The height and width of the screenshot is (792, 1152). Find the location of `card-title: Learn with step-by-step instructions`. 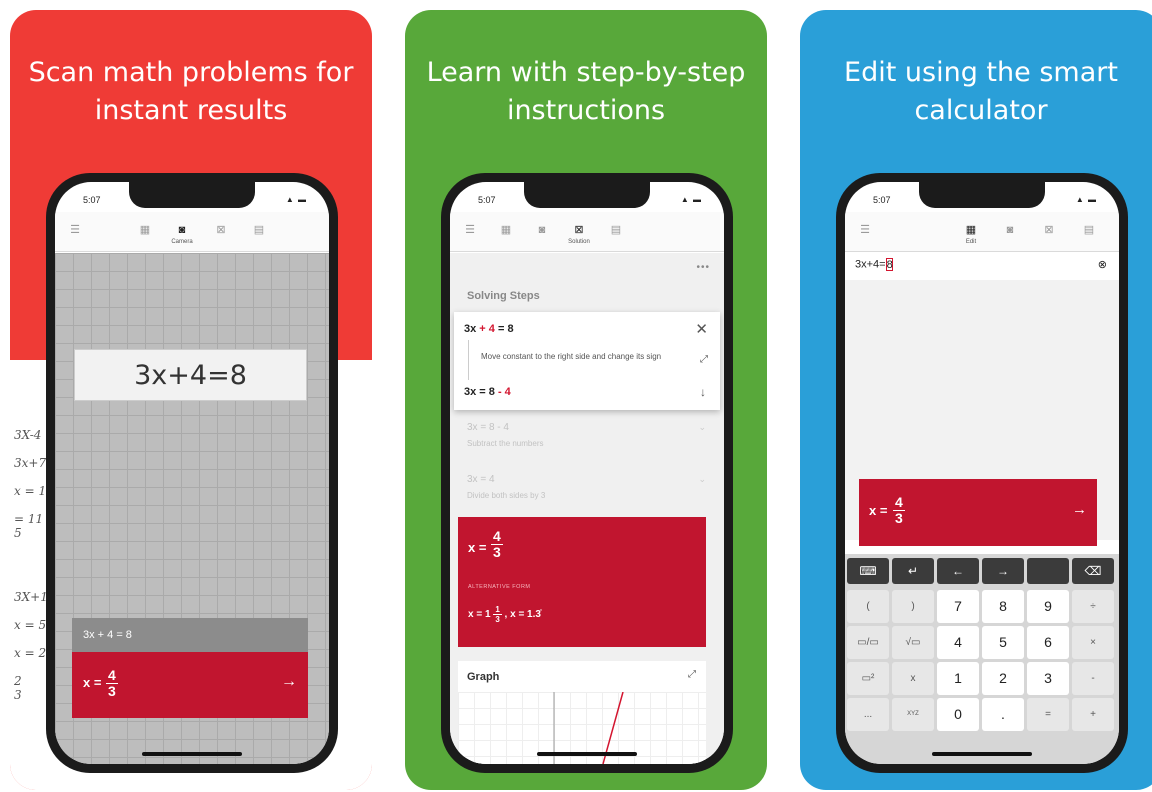

card-title: Learn with step-by-step instructions is located at coordinates (586, 91).